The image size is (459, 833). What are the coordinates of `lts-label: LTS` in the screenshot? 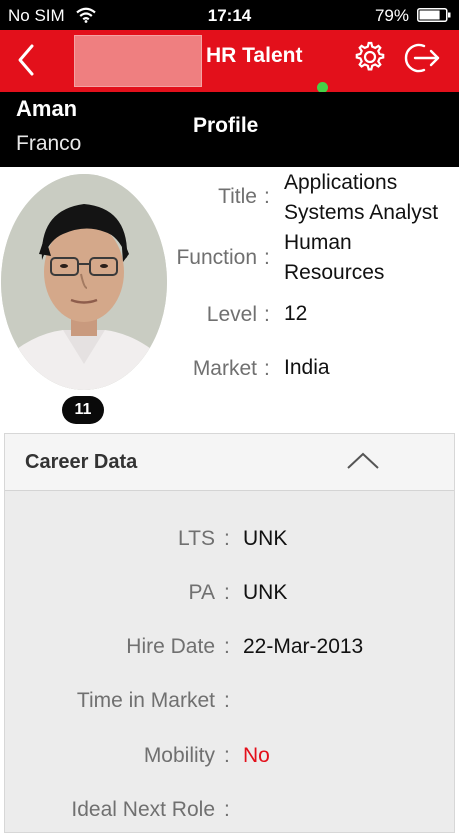 It's located at (196, 538).